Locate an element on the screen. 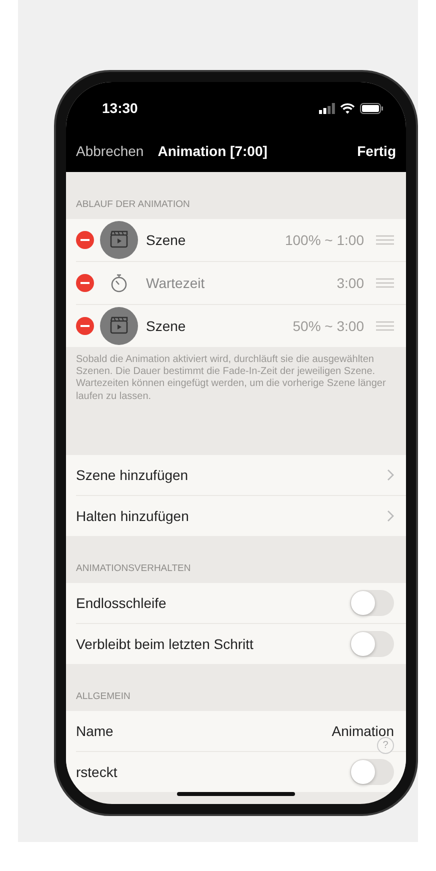 Image resolution: width=436 pixels, height=871 pixels. signal-icon is located at coordinates (327, 108).